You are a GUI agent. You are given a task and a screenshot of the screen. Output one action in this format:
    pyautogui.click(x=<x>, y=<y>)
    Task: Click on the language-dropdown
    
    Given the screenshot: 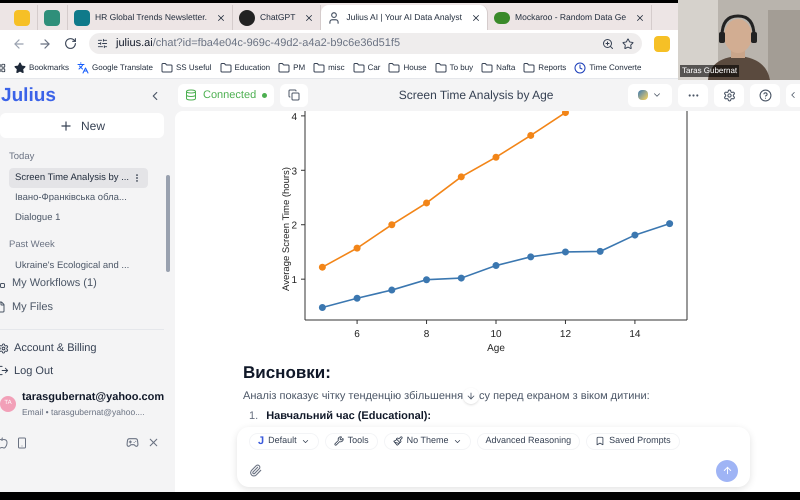 What is the action you would take?
    pyautogui.click(x=650, y=95)
    